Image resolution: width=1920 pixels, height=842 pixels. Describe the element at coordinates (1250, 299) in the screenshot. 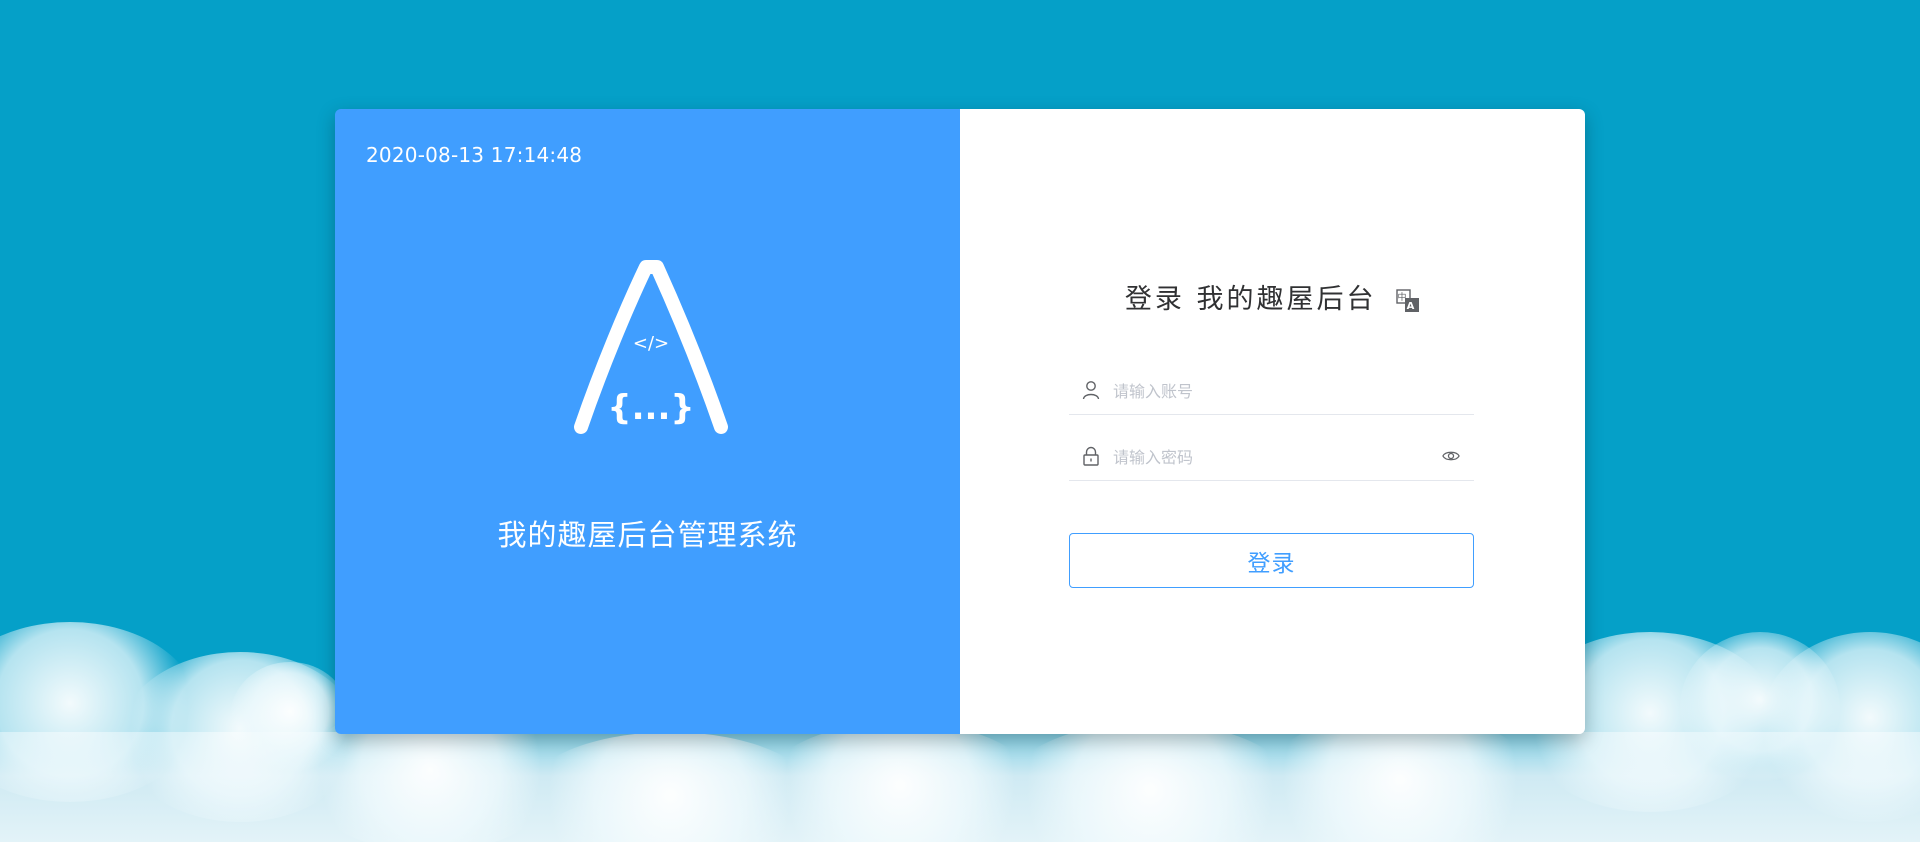

I see `login-title-text: 登录 我的趣屋后台` at that location.